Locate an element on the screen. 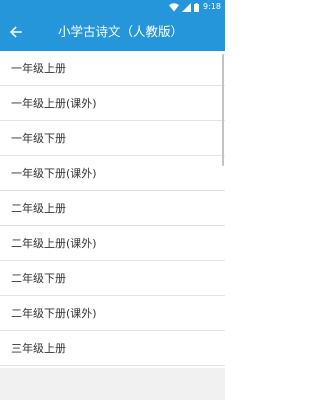  list-item: 三年级上册 is located at coordinates (112, 348).